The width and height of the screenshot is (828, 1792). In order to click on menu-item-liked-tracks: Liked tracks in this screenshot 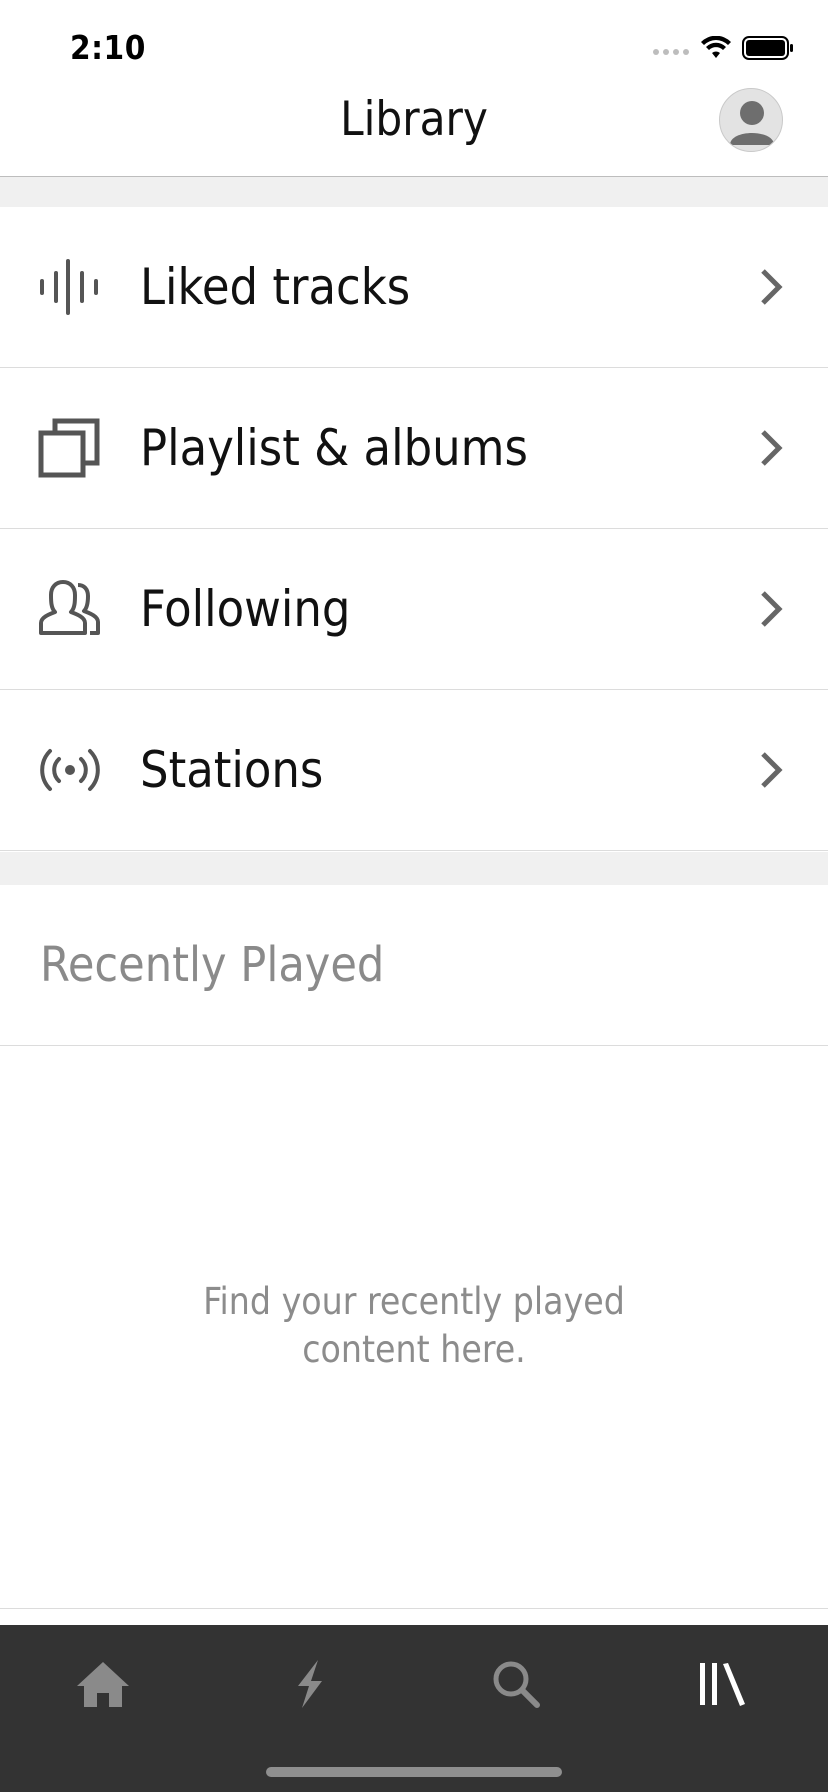, I will do `click(414, 287)`.